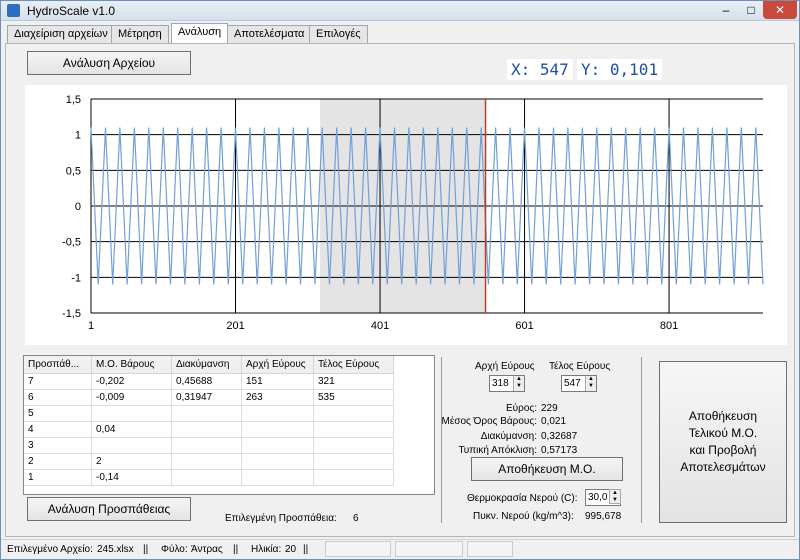 Image resolution: width=800 pixels, height=560 pixels. I want to click on status-file-value: 245.xlsx, so click(115, 549).